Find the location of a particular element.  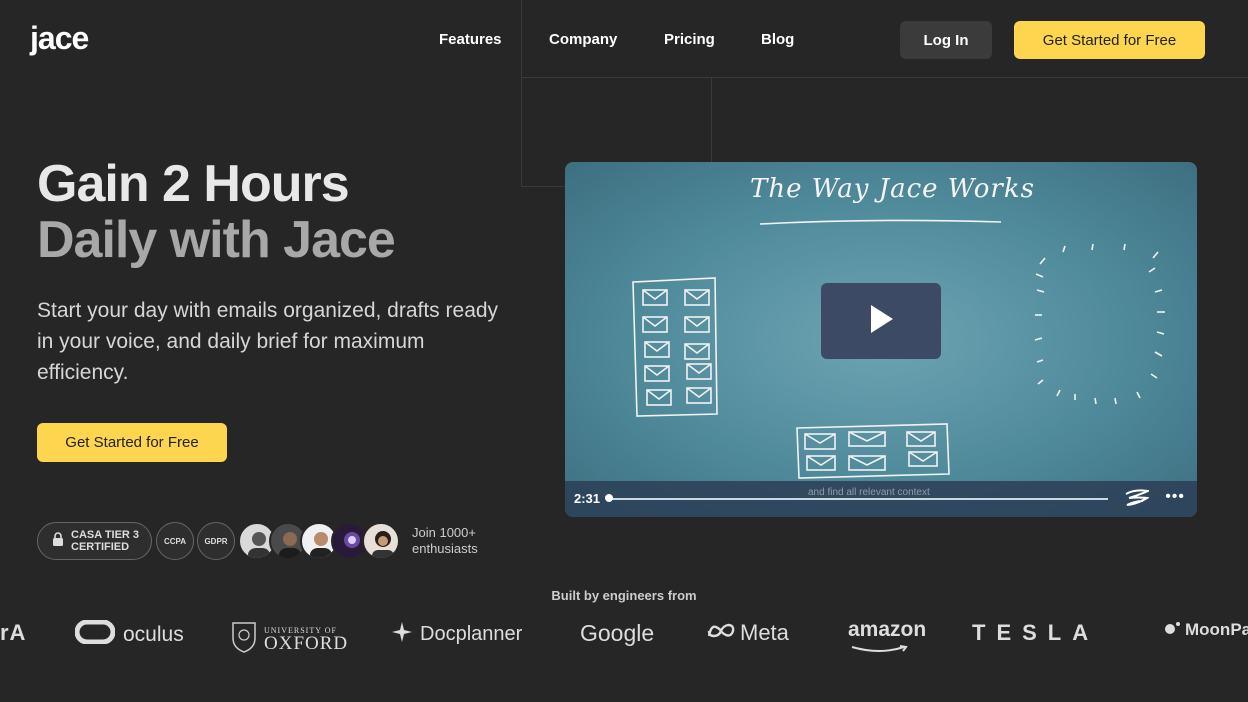

moonpay-dot-icon is located at coordinates (1173, 630).